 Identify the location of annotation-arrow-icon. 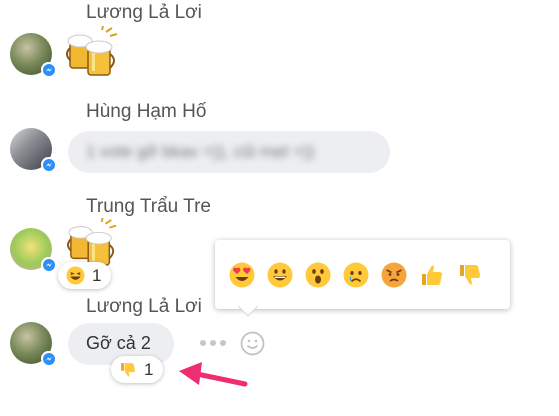
(213, 374).